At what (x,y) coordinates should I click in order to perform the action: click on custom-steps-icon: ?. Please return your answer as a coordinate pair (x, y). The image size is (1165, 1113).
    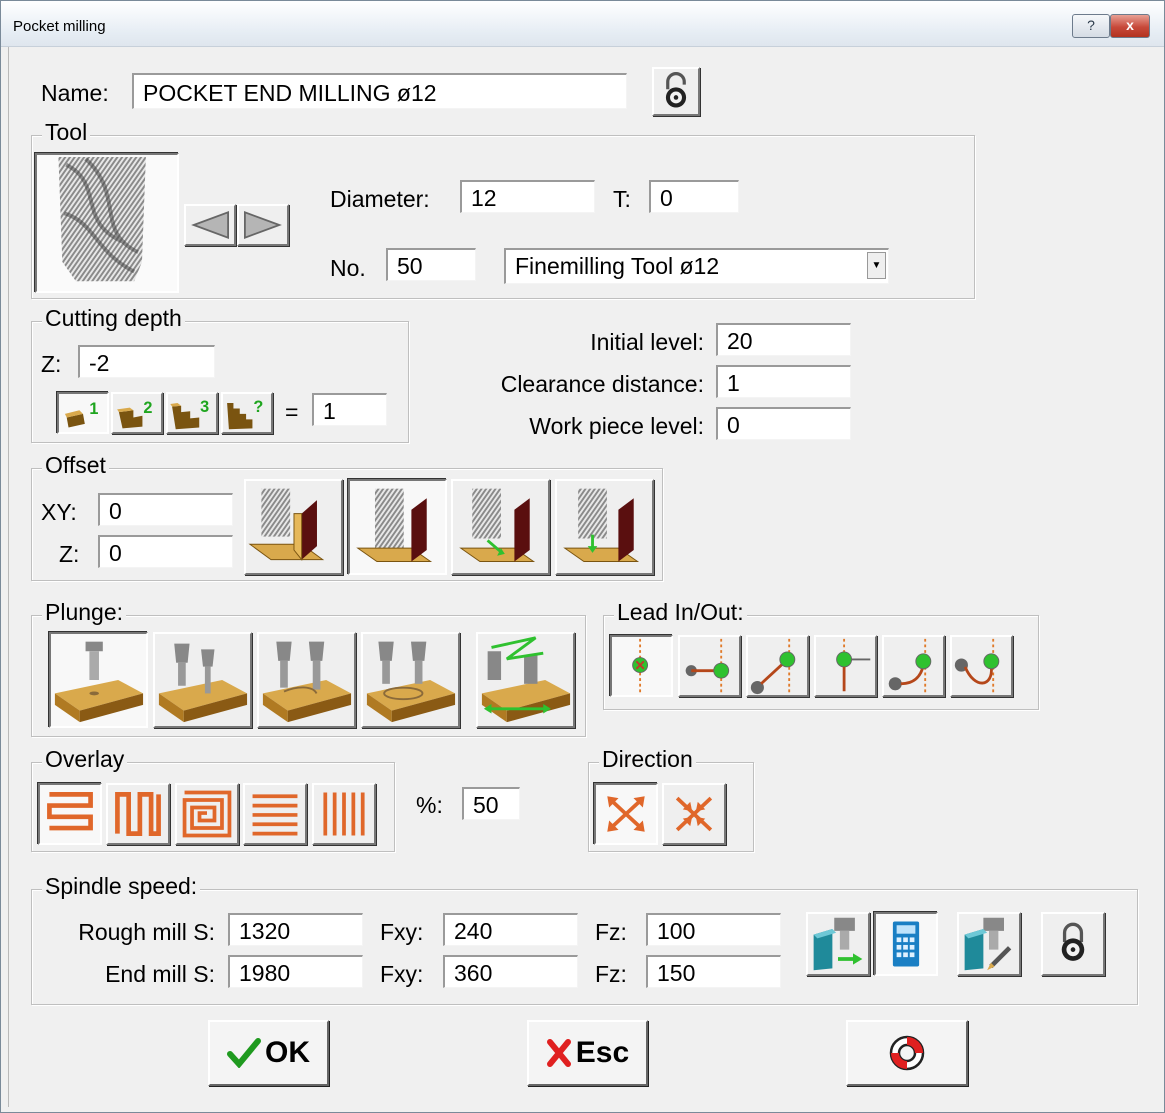
    Looking at the image, I should click on (245, 414).